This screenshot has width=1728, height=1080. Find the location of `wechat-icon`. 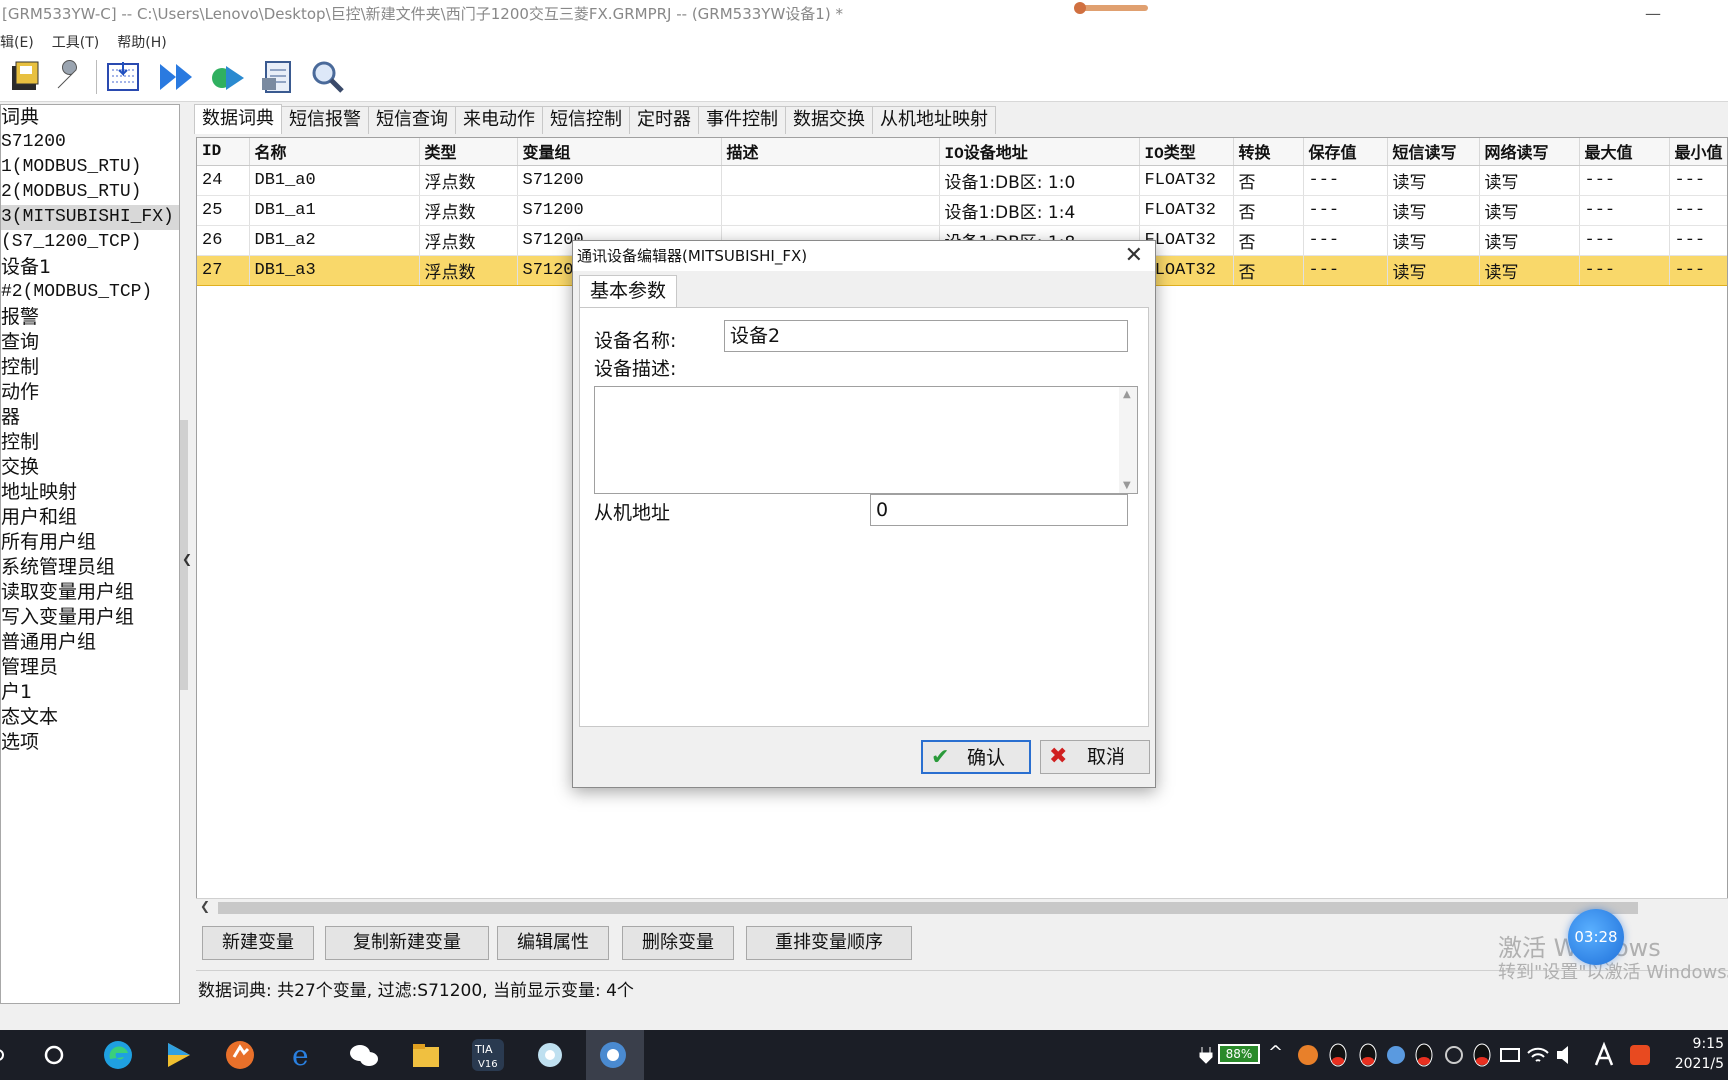

wechat-icon is located at coordinates (364, 1055).